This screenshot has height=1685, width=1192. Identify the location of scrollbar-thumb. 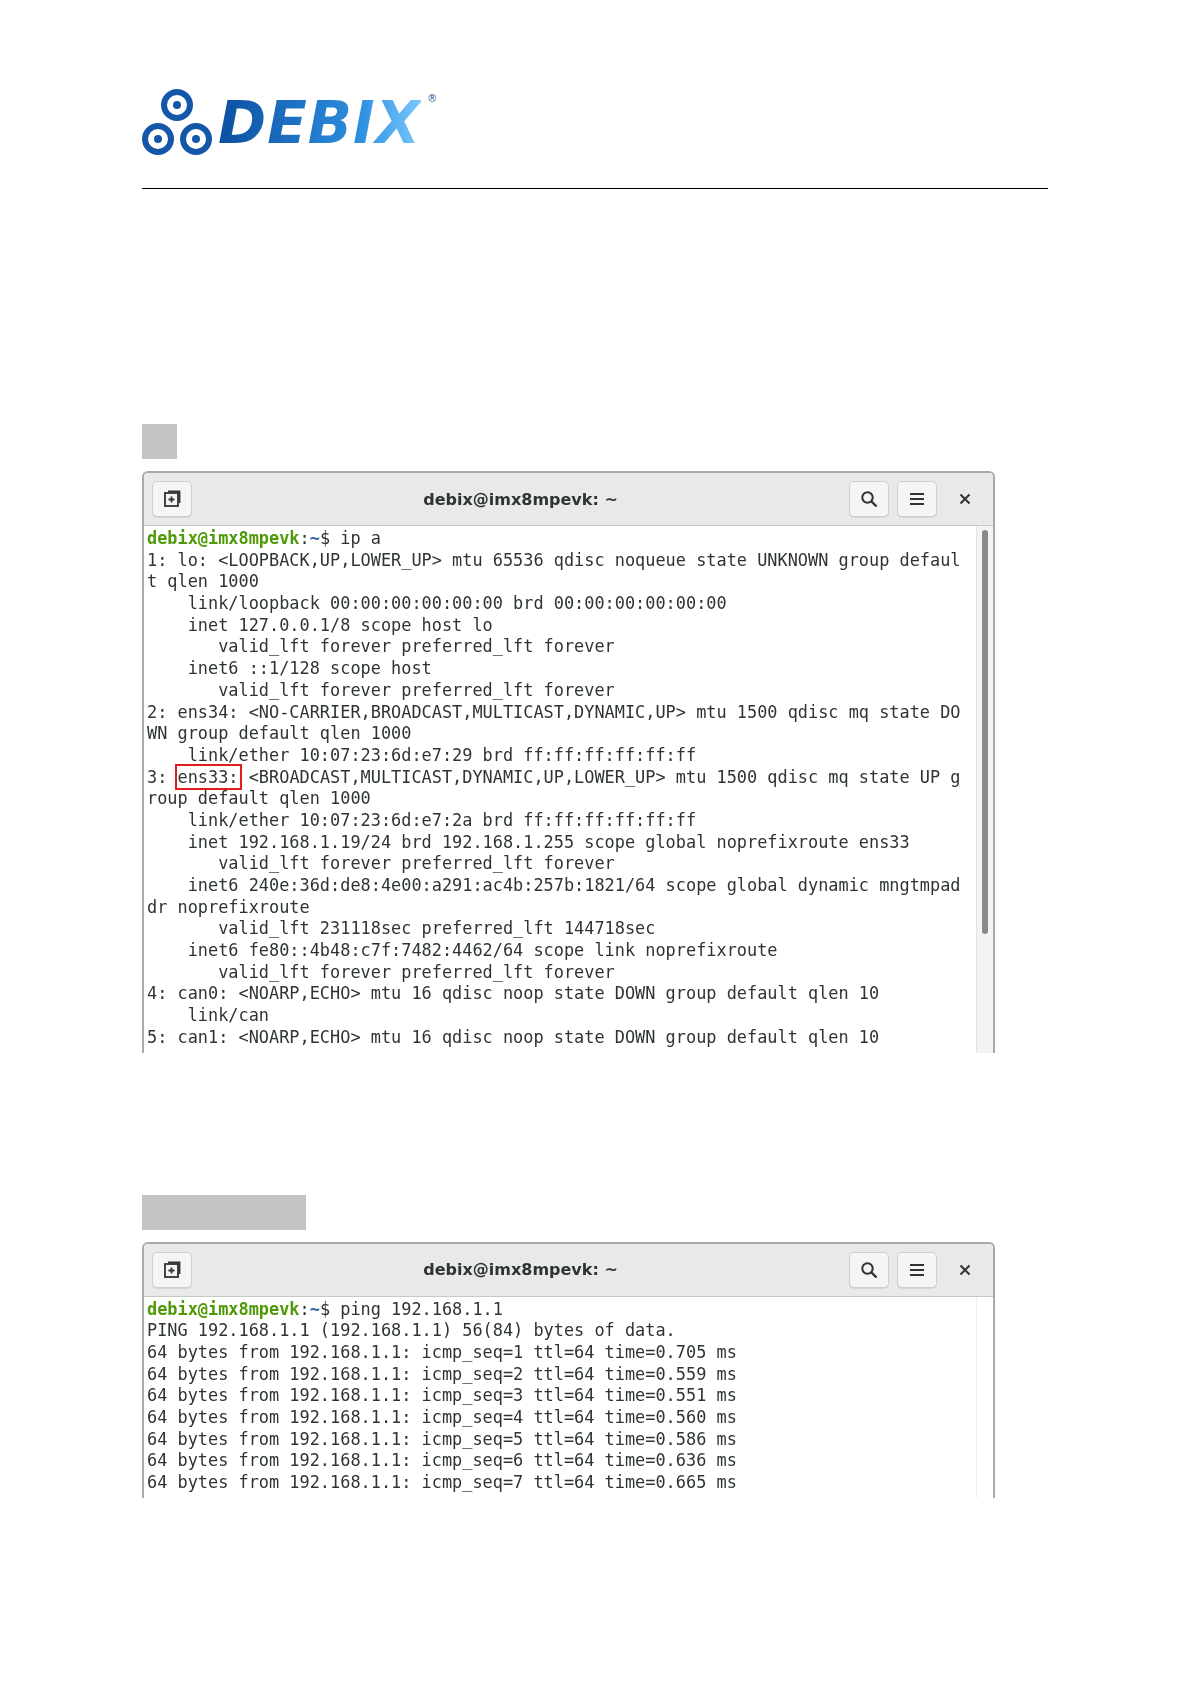
(985, 732).